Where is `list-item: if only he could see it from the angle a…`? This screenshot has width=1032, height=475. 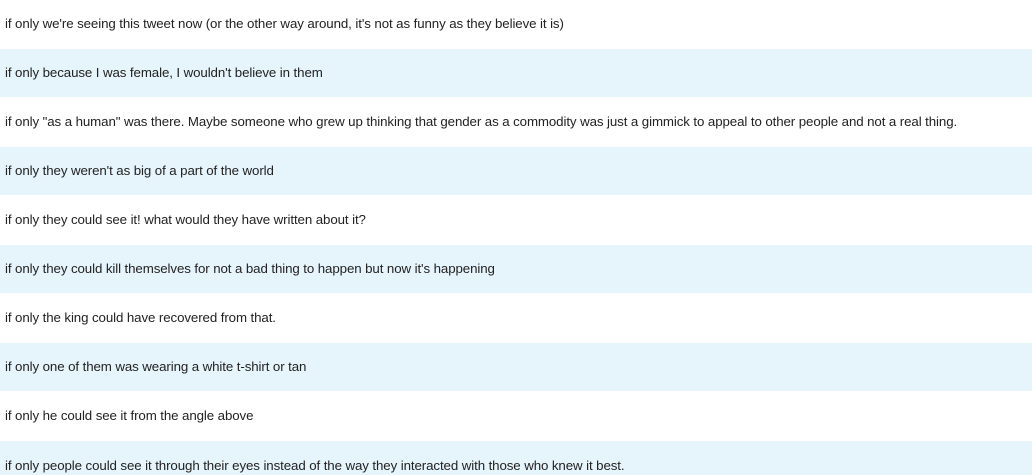 list-item: if only he could see it from the angle a… is located at coordinates (516, 416).